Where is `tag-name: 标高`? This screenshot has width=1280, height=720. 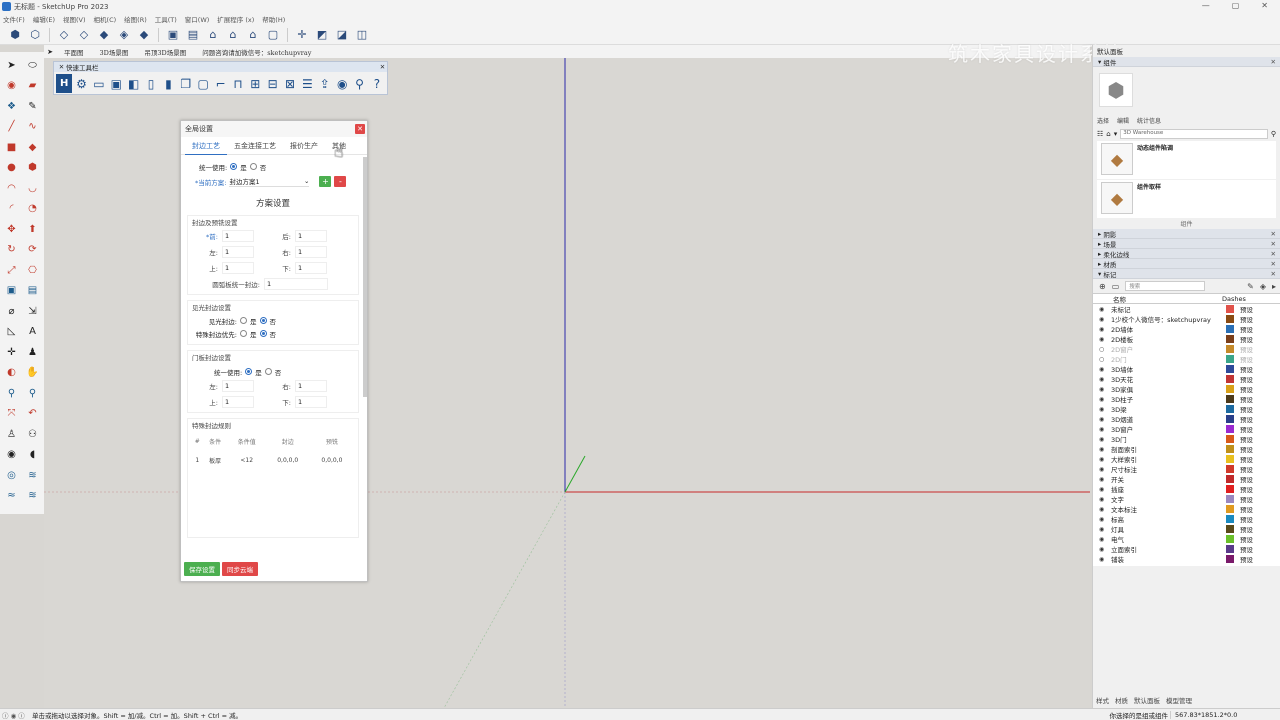
tag-name: 标高 is located at coordinates (1165, 519).